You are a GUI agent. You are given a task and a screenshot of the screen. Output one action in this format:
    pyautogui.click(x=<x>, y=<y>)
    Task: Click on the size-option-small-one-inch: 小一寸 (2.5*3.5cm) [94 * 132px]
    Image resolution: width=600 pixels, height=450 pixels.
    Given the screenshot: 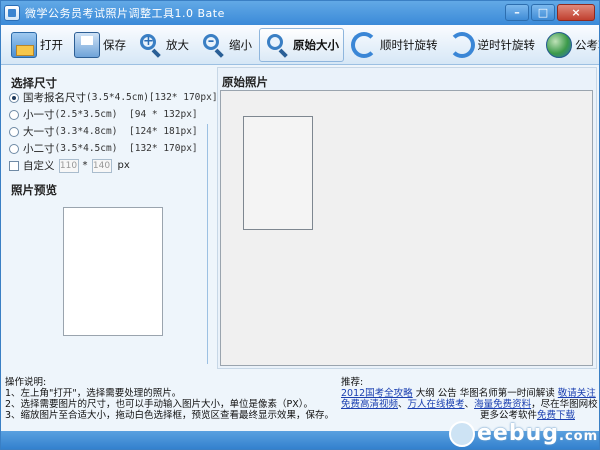 What is the action you would take?
    pyautogui.click(x=109, y=114)
    